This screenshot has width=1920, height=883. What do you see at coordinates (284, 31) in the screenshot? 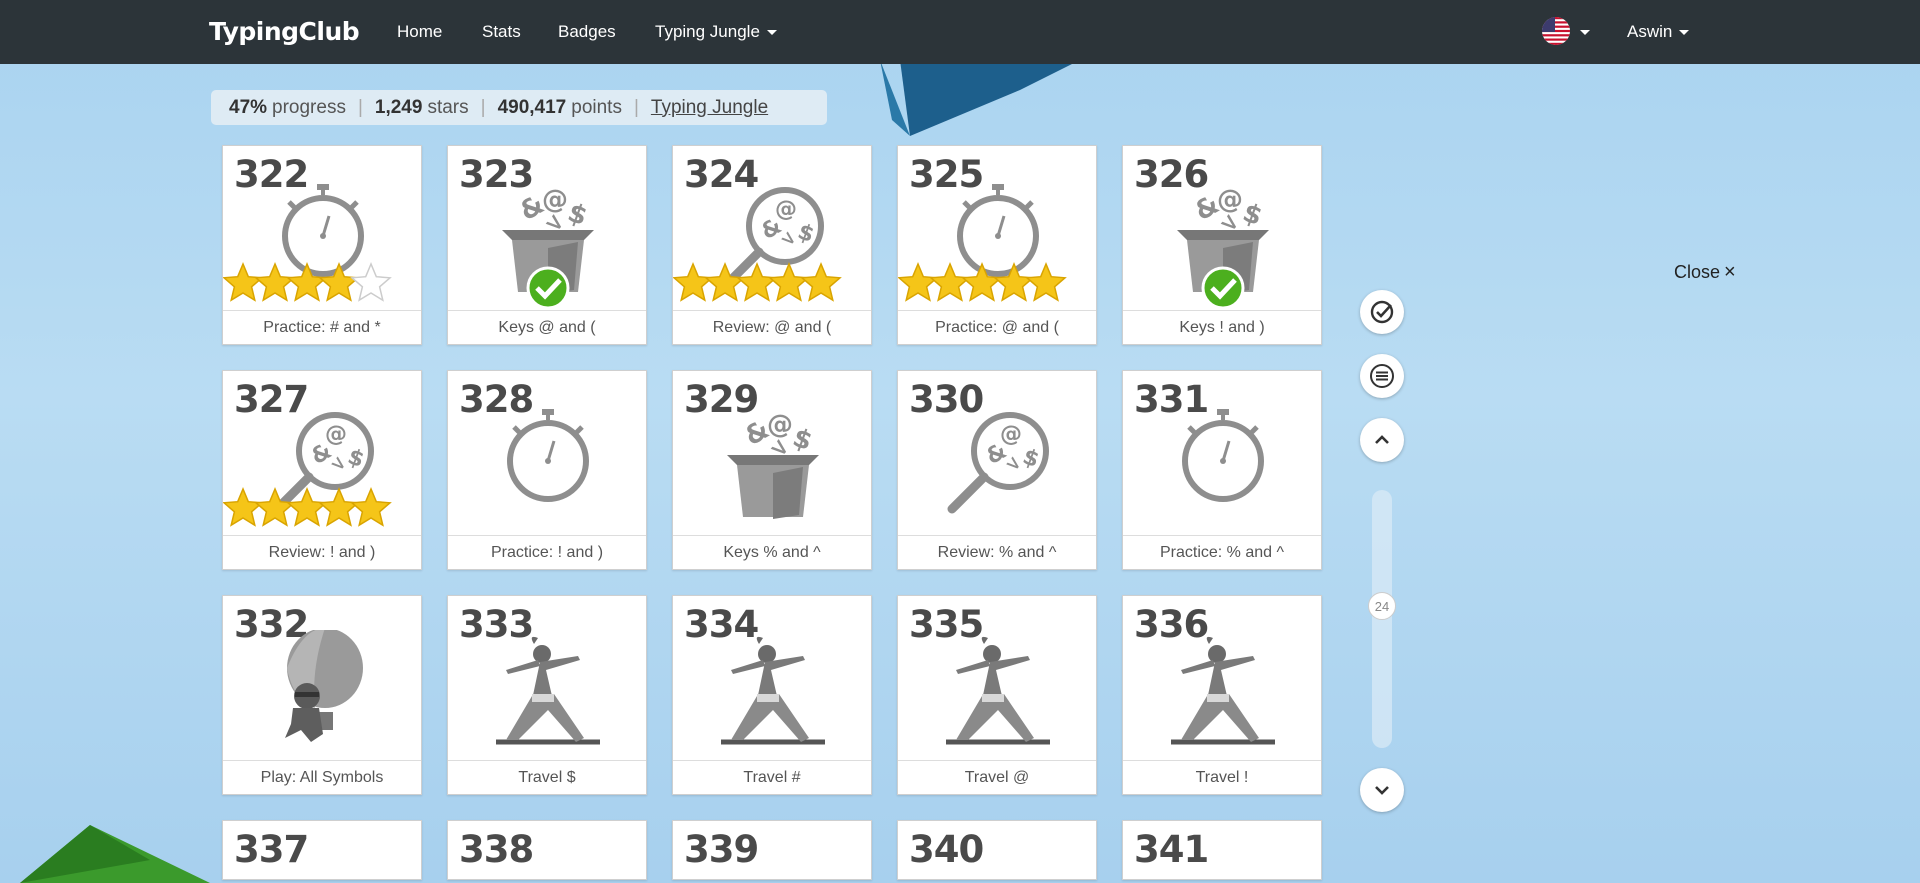
I see `brand-logo: TypingClub` at bounding box center [284, 31].